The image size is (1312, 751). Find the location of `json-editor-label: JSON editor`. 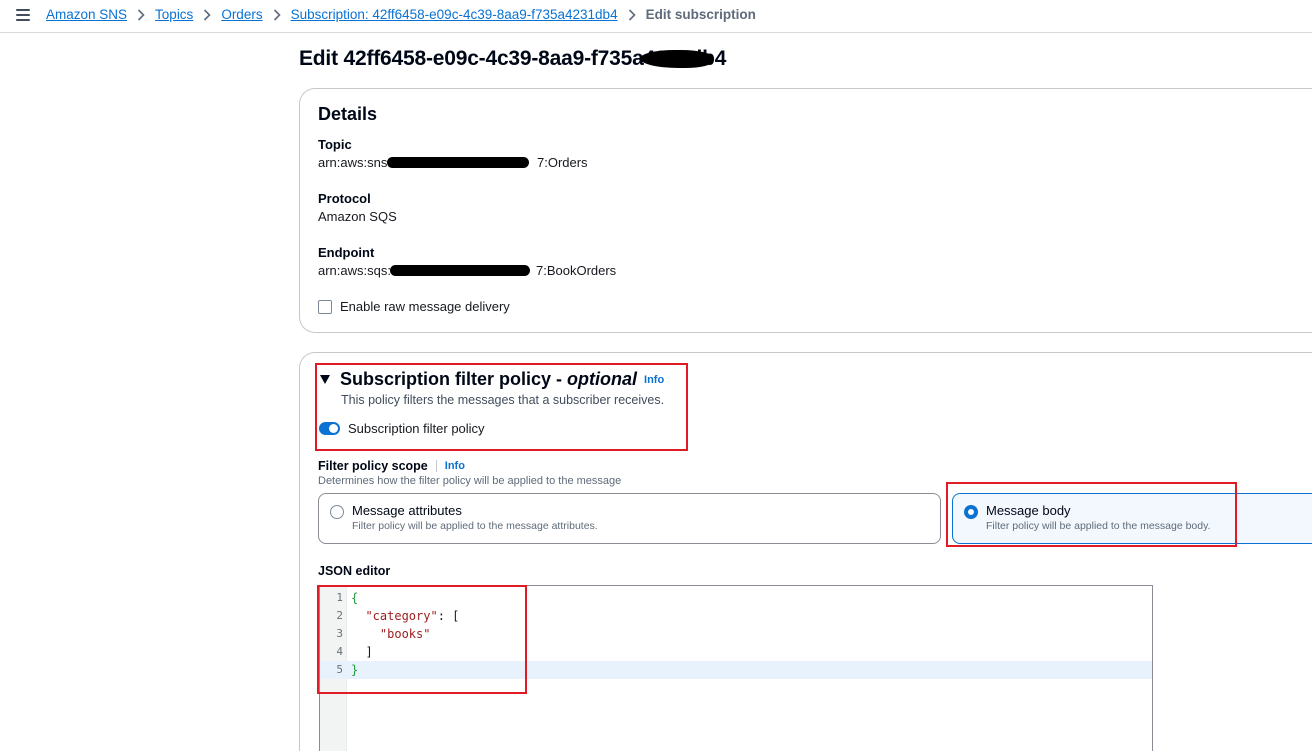

json-editor-label: JSON editor is located at coordinates (354, 571).